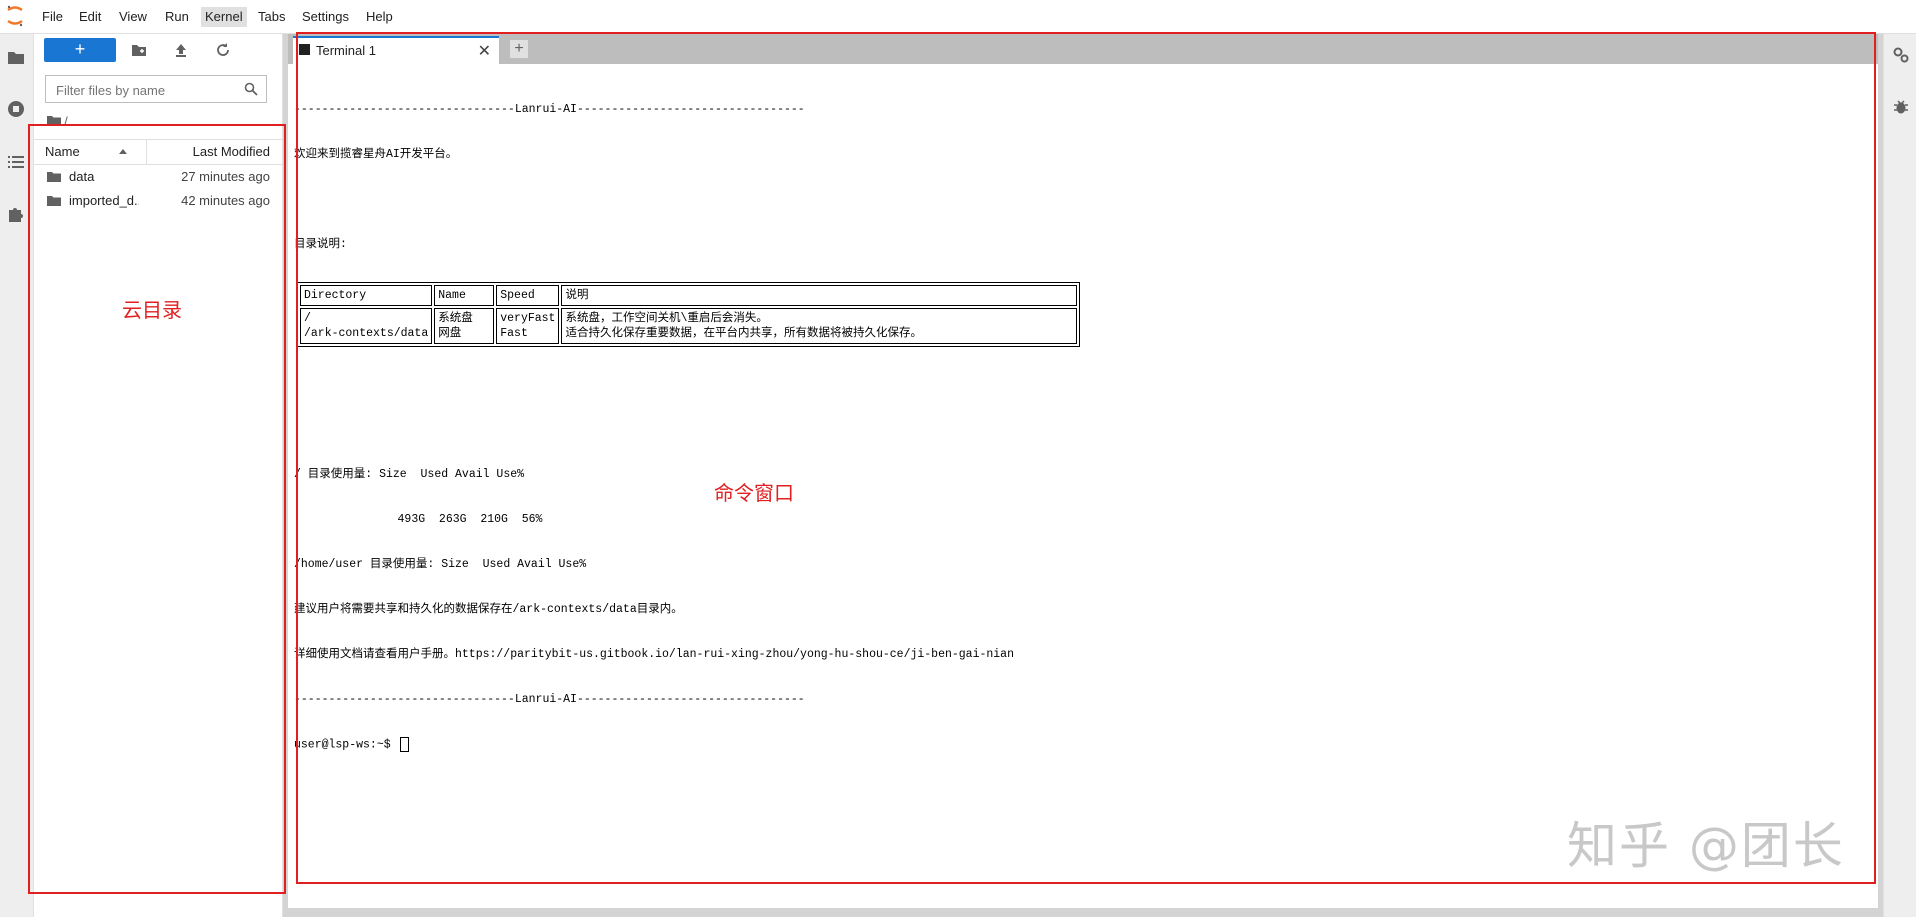 This screenshot has width=1916, height=917. I want to click on filter-files-input, so click(146, 90).